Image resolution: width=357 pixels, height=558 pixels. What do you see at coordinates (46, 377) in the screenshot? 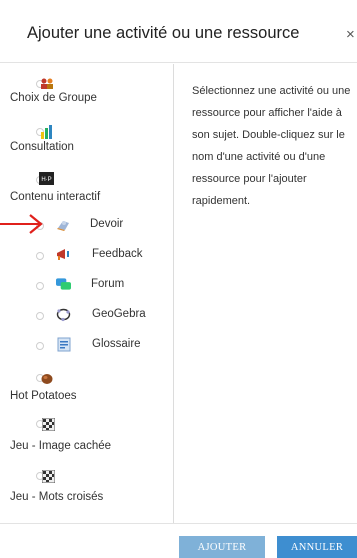
I see `hot-potatoes-icon` at bounding box center [46, 377].